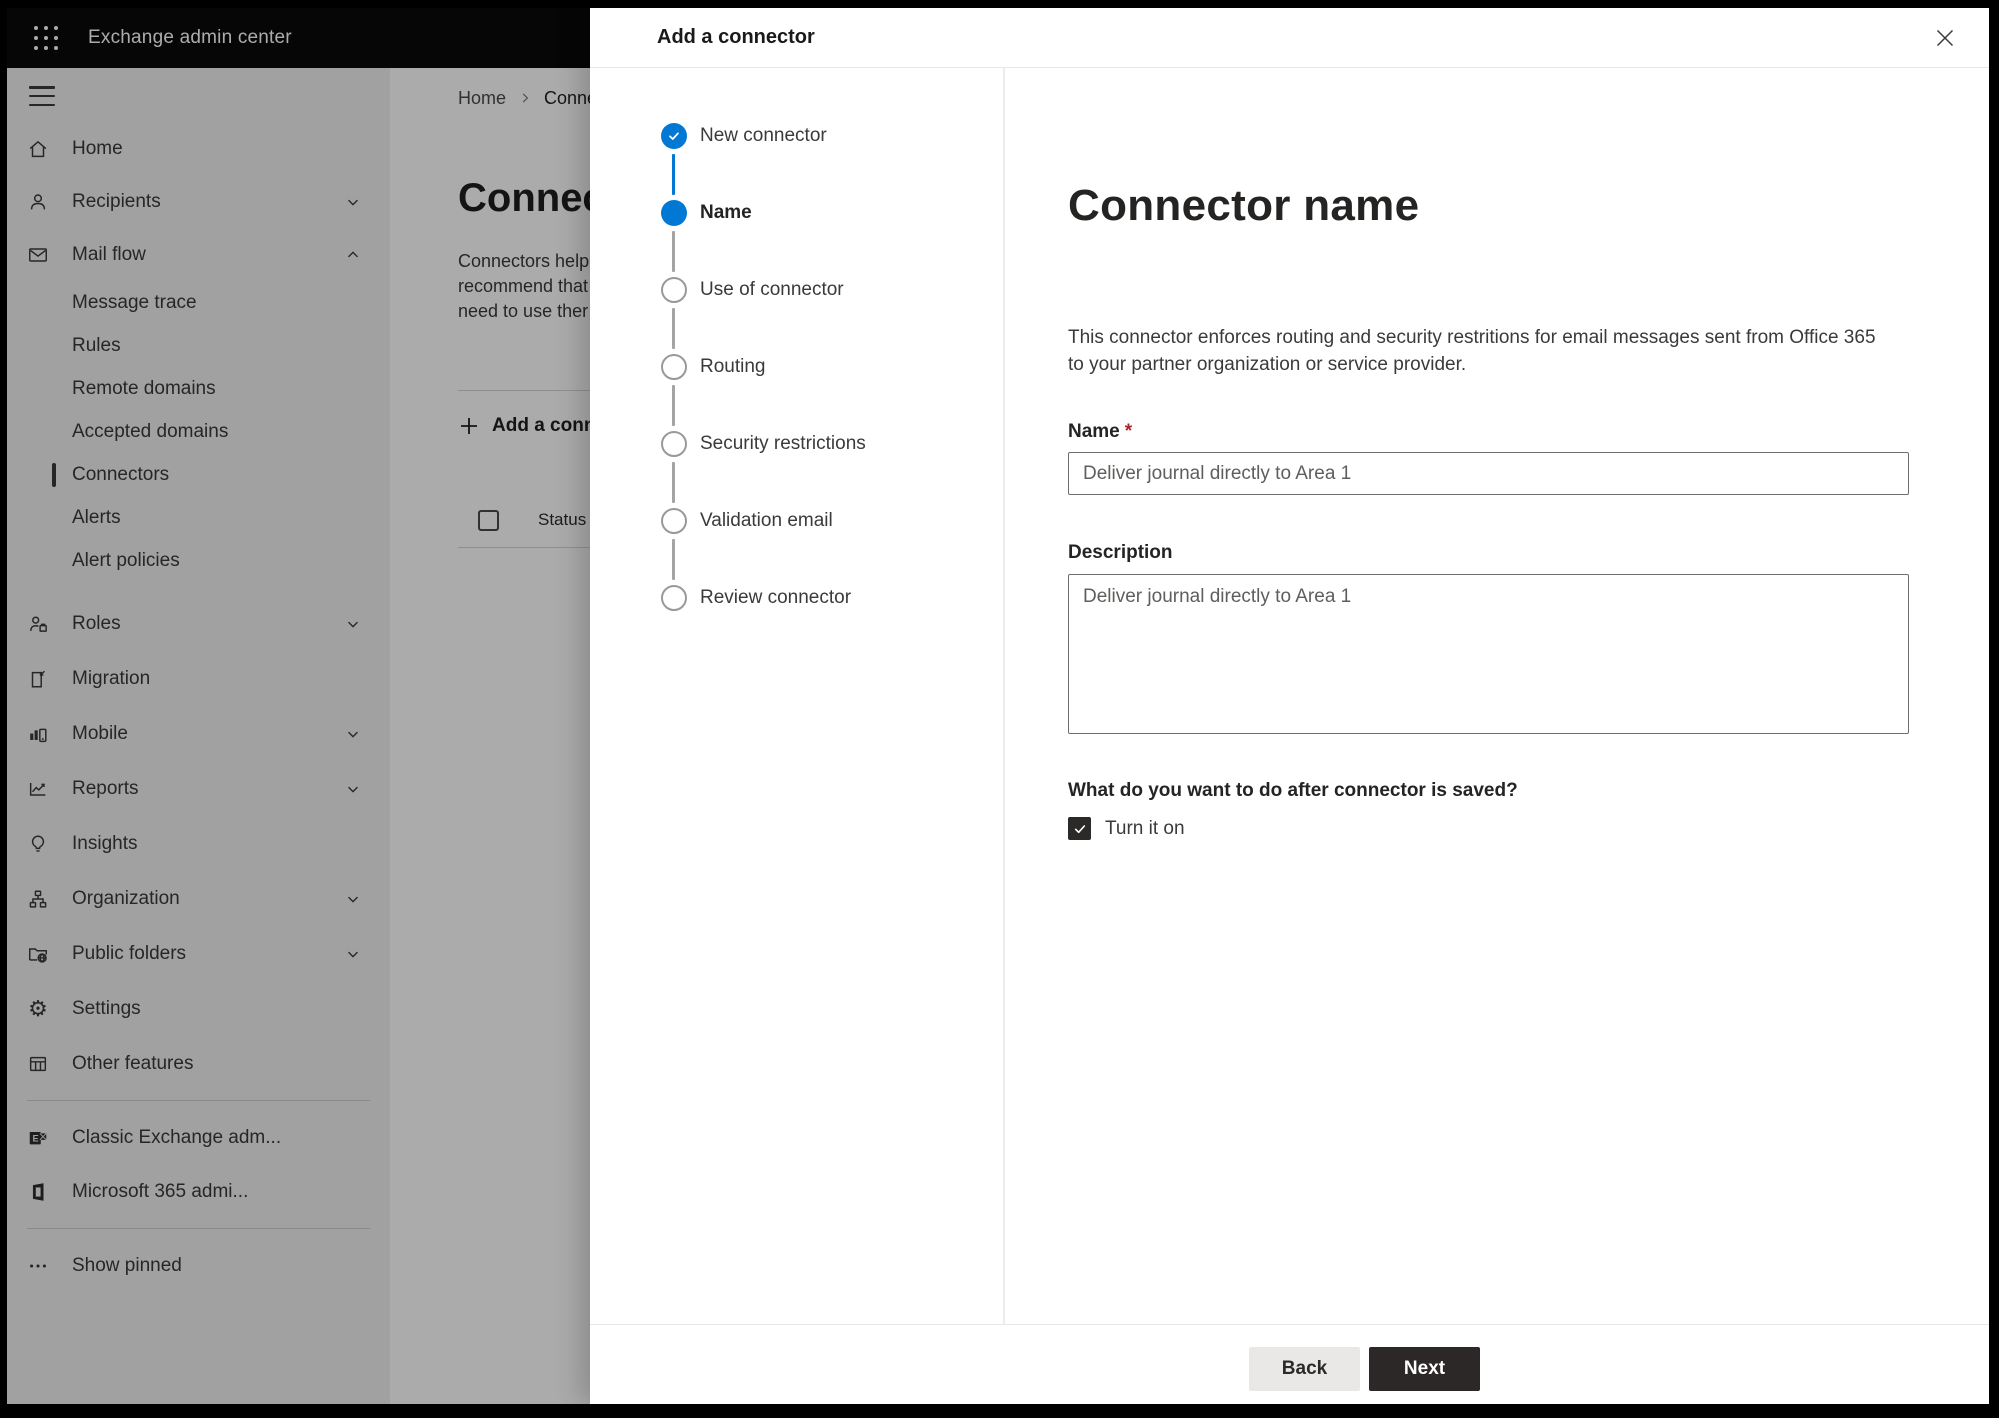  What do you see at coordinates (1128, 431) in the screenshot?
I see `required-asterisk: *` at bounding box center [1128, 431].